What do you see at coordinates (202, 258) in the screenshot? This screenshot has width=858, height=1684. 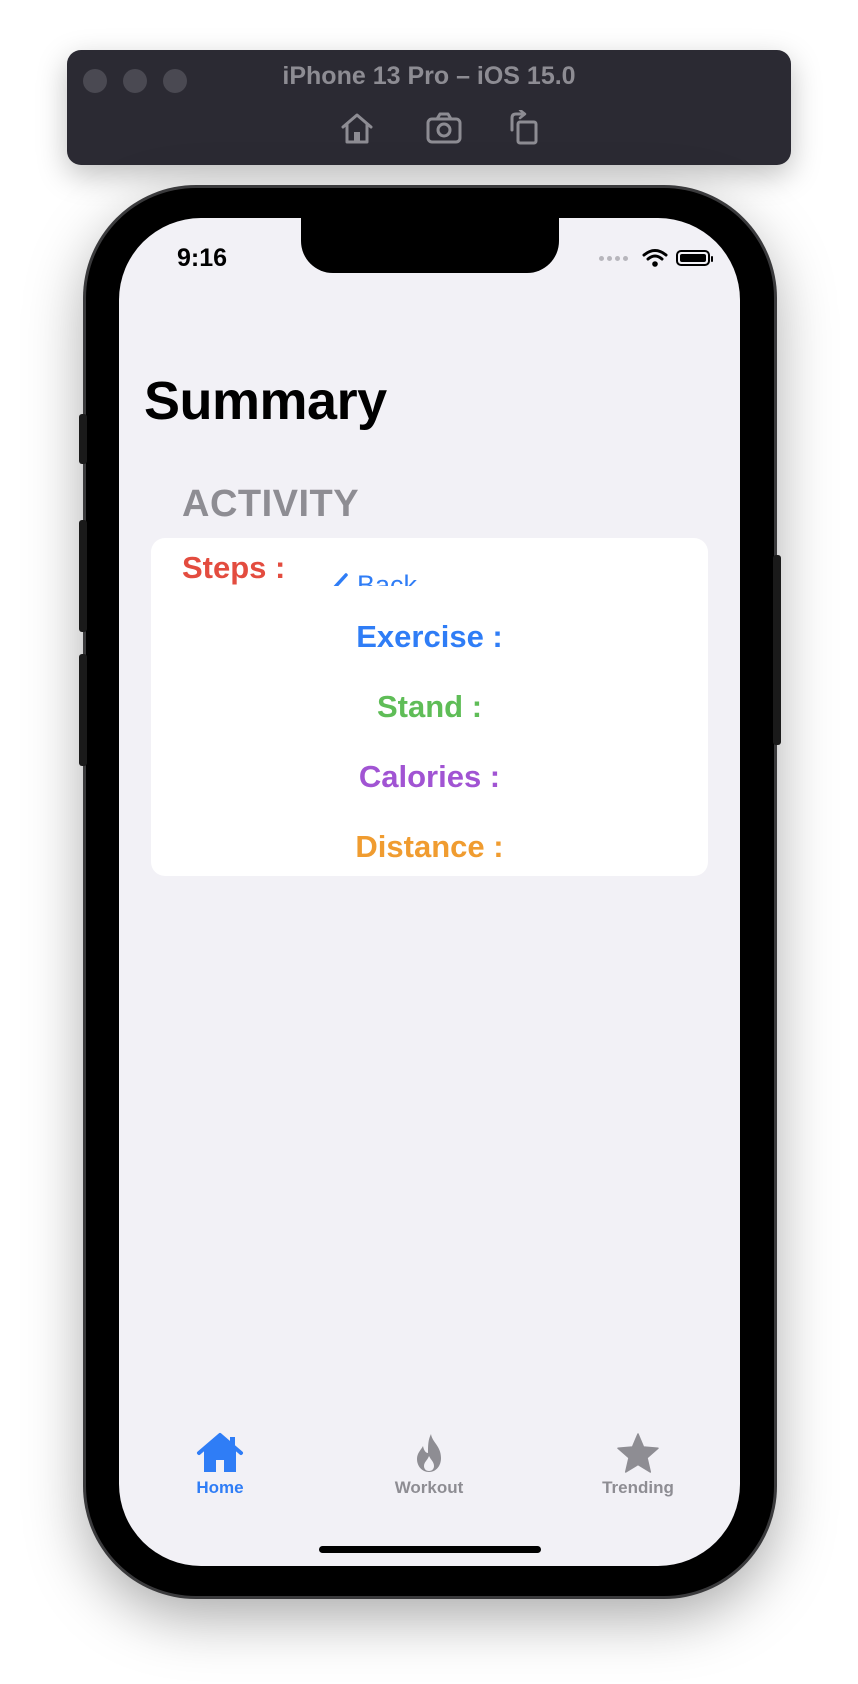 I see `status-time: 9:16` at bounding box center [202, 258].